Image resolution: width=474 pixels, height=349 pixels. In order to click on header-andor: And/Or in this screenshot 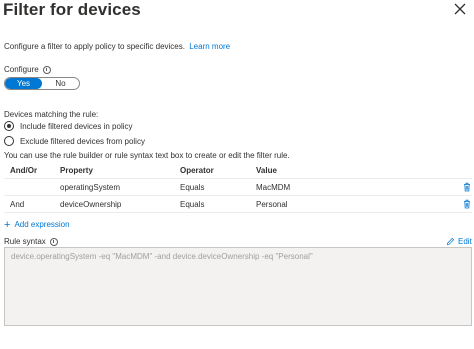, I will do `click(24, 170)`.